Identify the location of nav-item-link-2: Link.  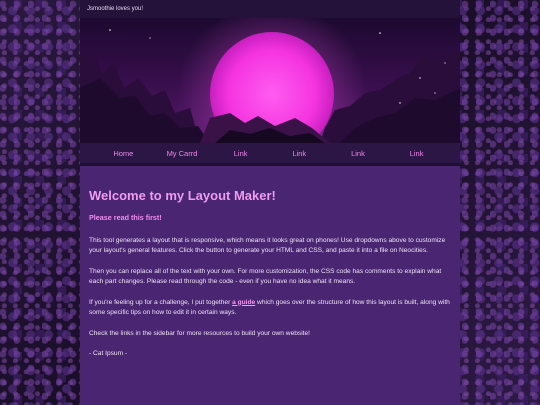
(299, 153).